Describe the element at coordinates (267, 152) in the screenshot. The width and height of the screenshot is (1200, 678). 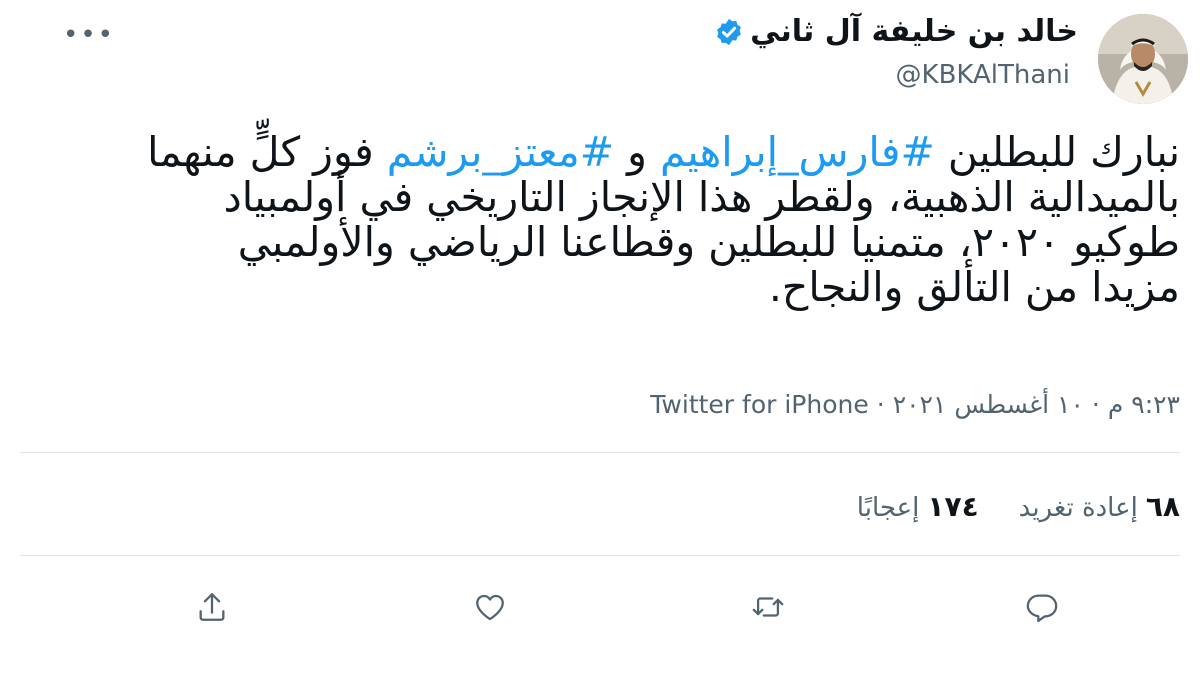
I see `tweet-text-segment: فوز كلٍّ منهما` at that location.